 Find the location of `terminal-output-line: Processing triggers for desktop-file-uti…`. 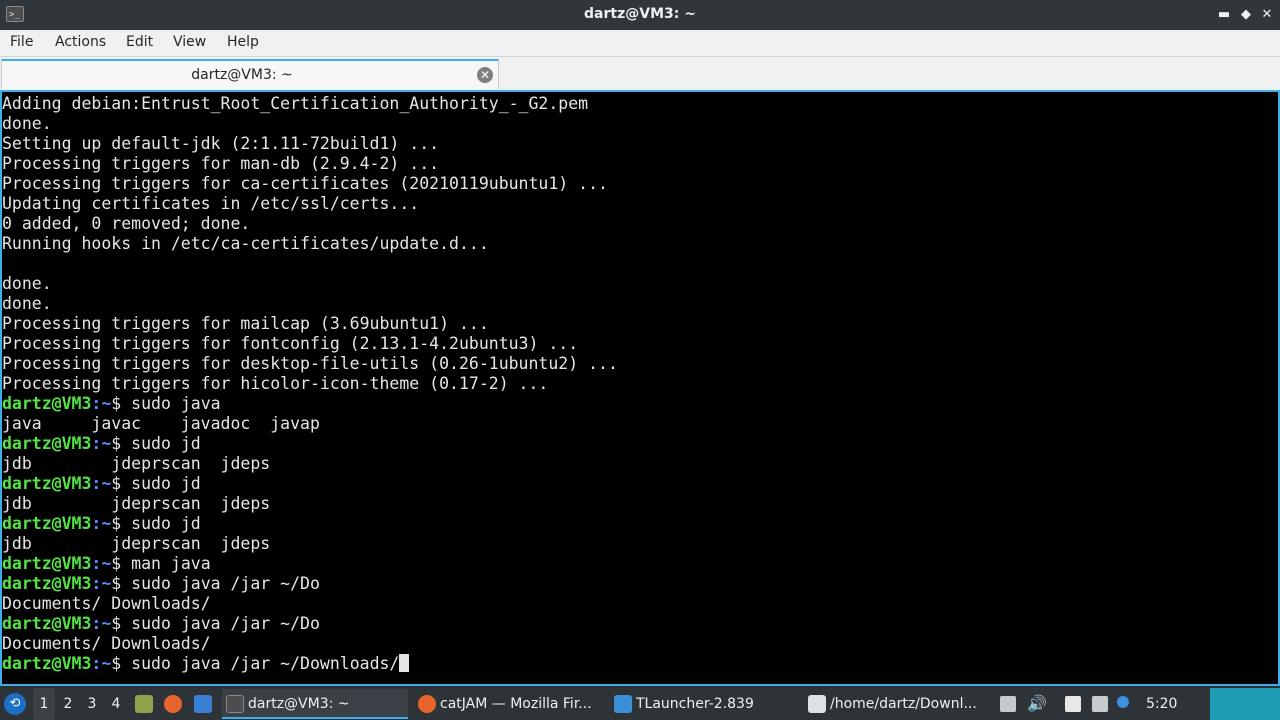

terminal-output-line: Processing triggers for desktop-file-uti… is located at coordinates (310, 363).